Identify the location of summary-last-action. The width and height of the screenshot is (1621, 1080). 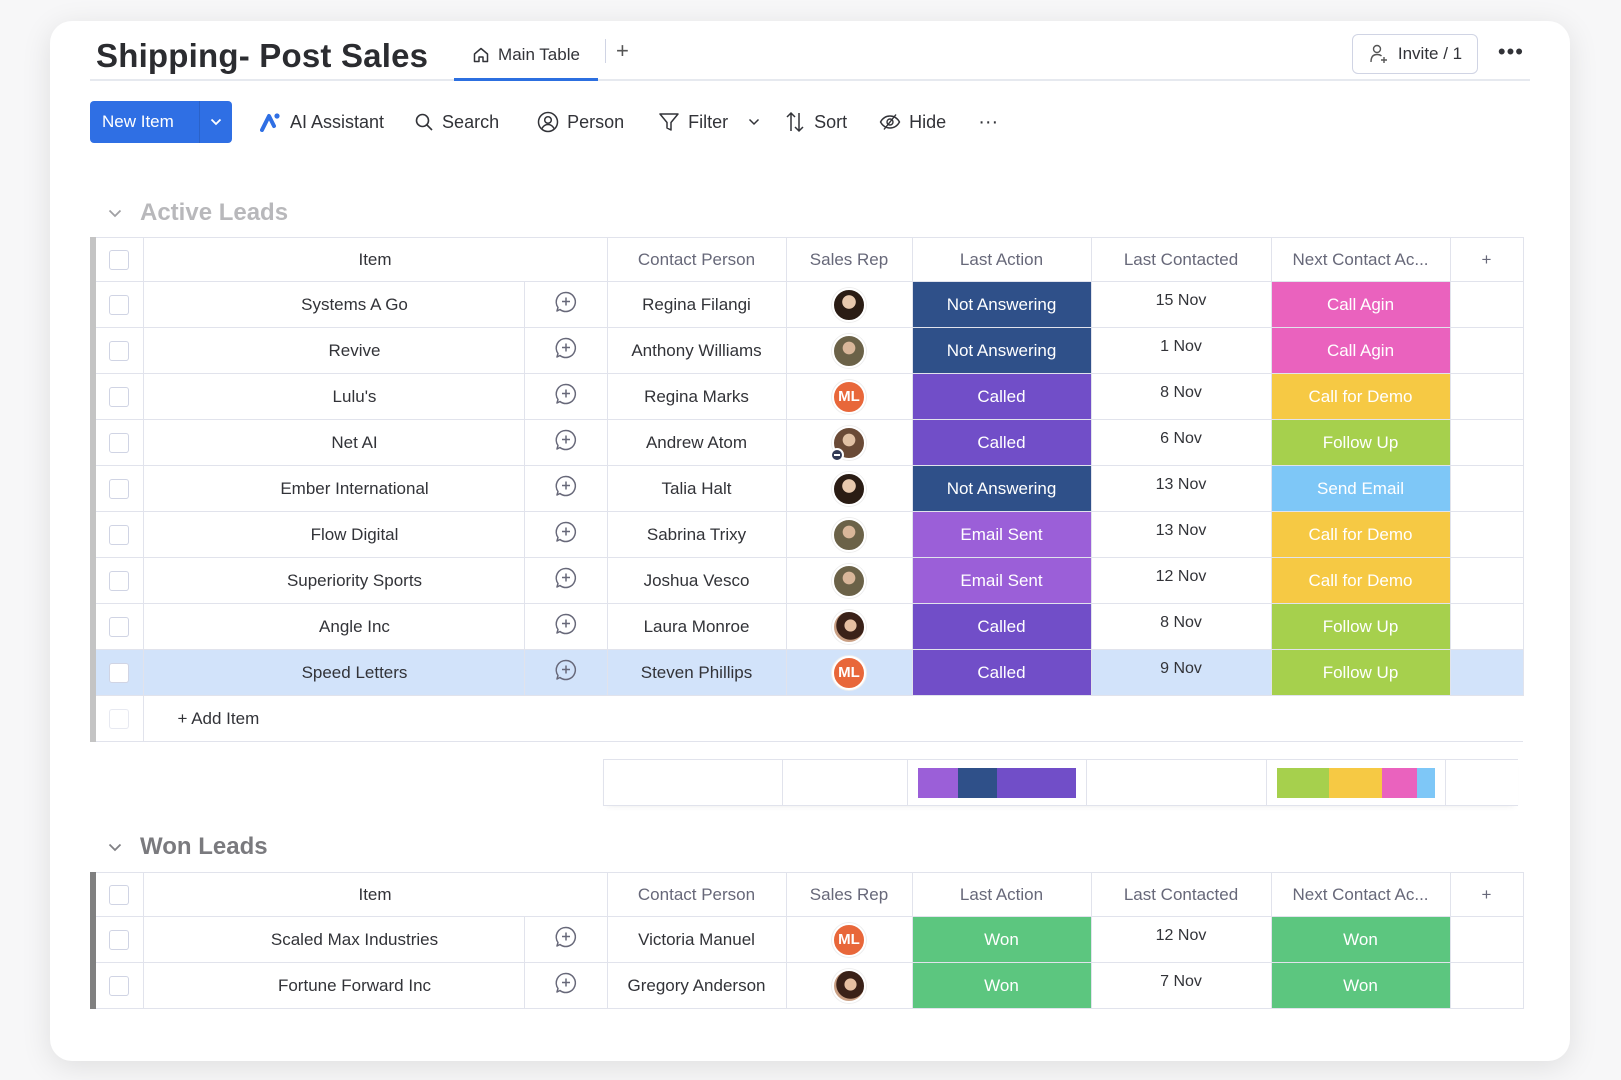
(997, 782).